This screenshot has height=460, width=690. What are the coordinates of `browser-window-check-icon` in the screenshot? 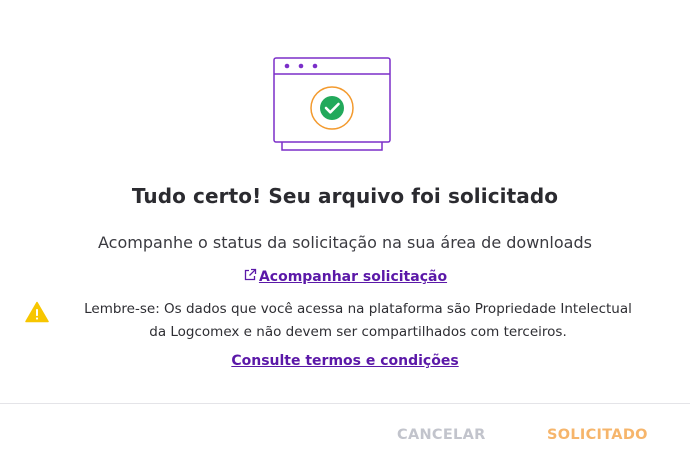 It's located at (332, 104).